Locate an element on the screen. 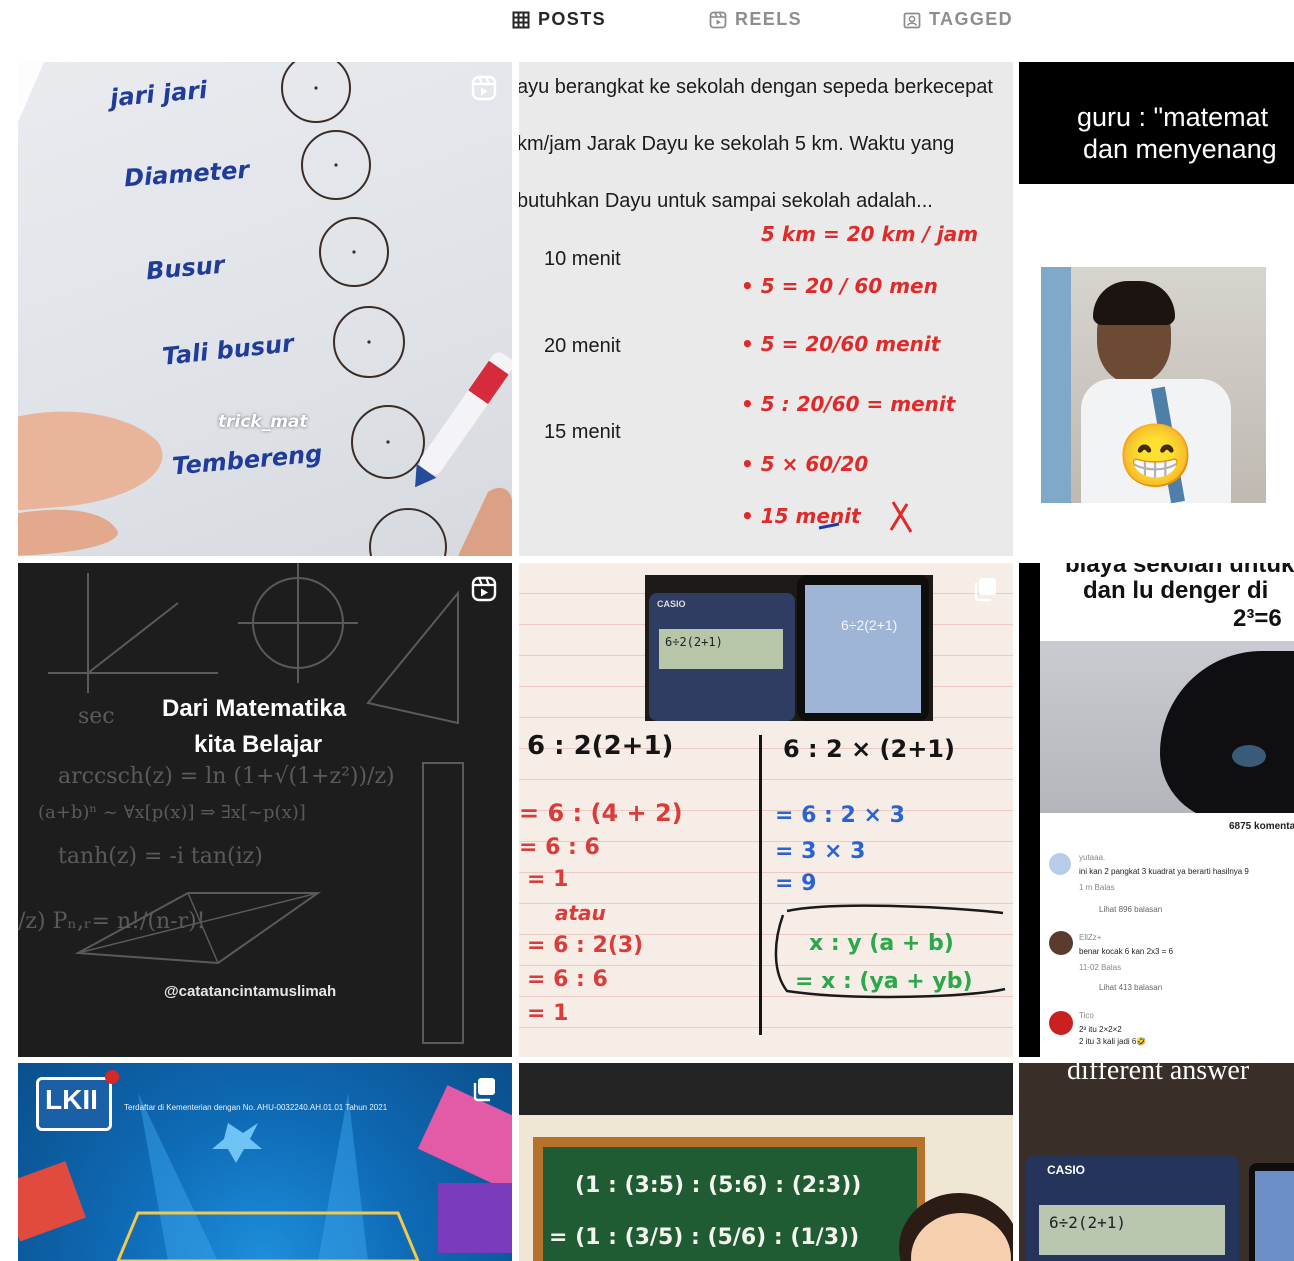  watermark: trick_mat is located at coordinates (263, 422).